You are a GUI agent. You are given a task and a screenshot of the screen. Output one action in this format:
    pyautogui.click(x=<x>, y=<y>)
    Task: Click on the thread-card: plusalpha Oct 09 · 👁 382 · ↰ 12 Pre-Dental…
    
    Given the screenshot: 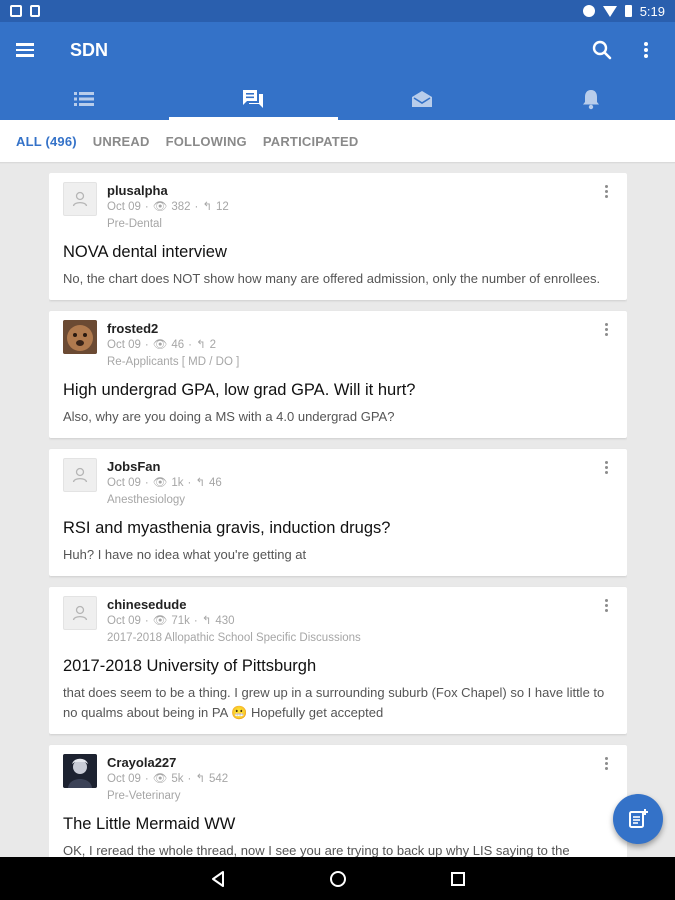 What is the action you would take?
    pyautogui.click(x=338, y=236)
    